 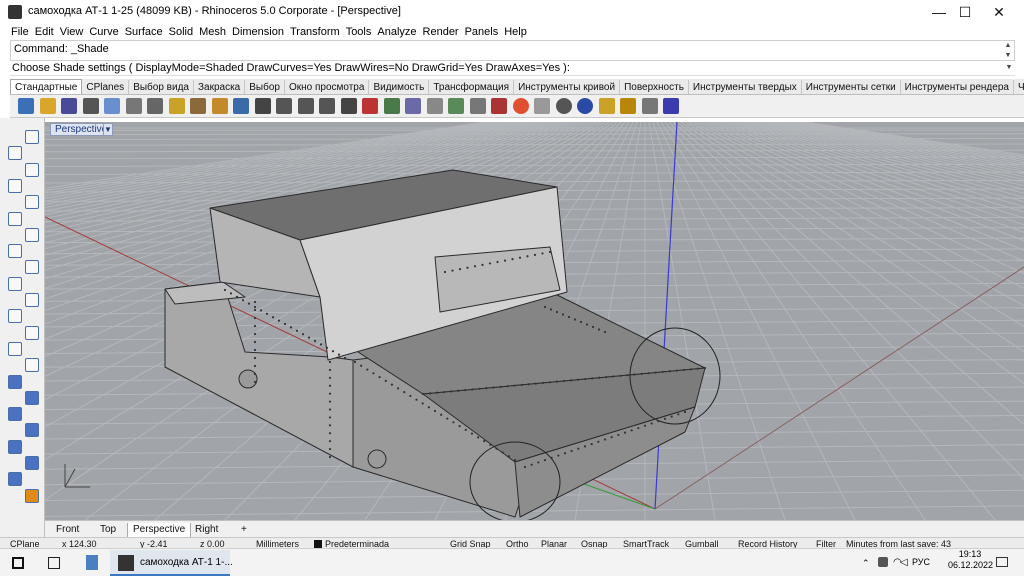 I want to click on filter-toggle: Filter, so click(x=826, y=543).